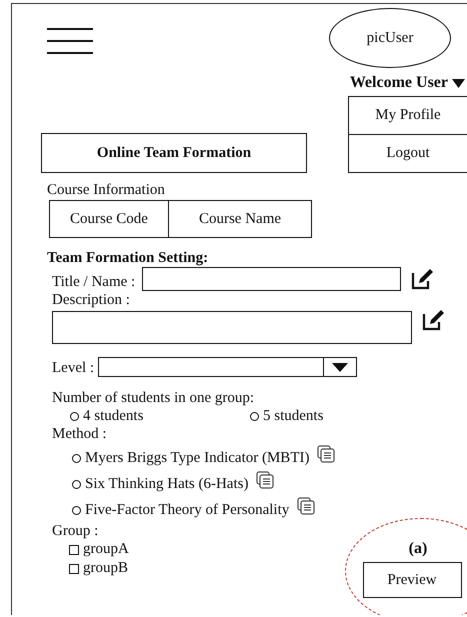 The image size is (467, 617). I want to click on menu-icon, so click(70, 41).